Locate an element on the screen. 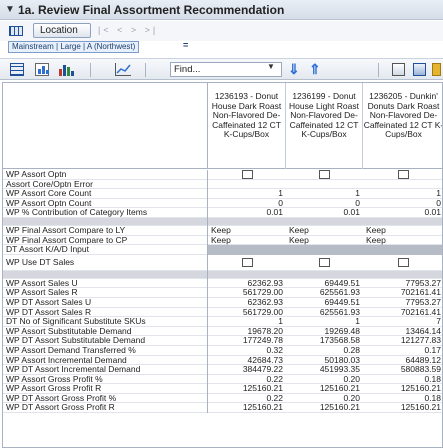 The height and width of the screenshot is (448, 443). find-previous-arrow-icon: ⇑ is located at coordinates (315, 69).